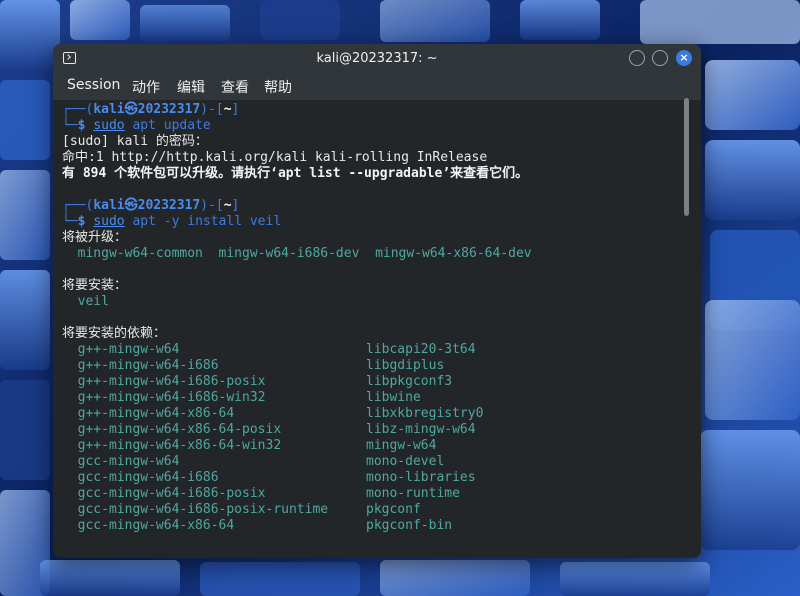 The height and width of the screenshot is (596, 800). What do you see at coordinates (421, 429) in the screenshot?
I see `dep-item: libz-mingw-w64` at bounding box center [421, 429].